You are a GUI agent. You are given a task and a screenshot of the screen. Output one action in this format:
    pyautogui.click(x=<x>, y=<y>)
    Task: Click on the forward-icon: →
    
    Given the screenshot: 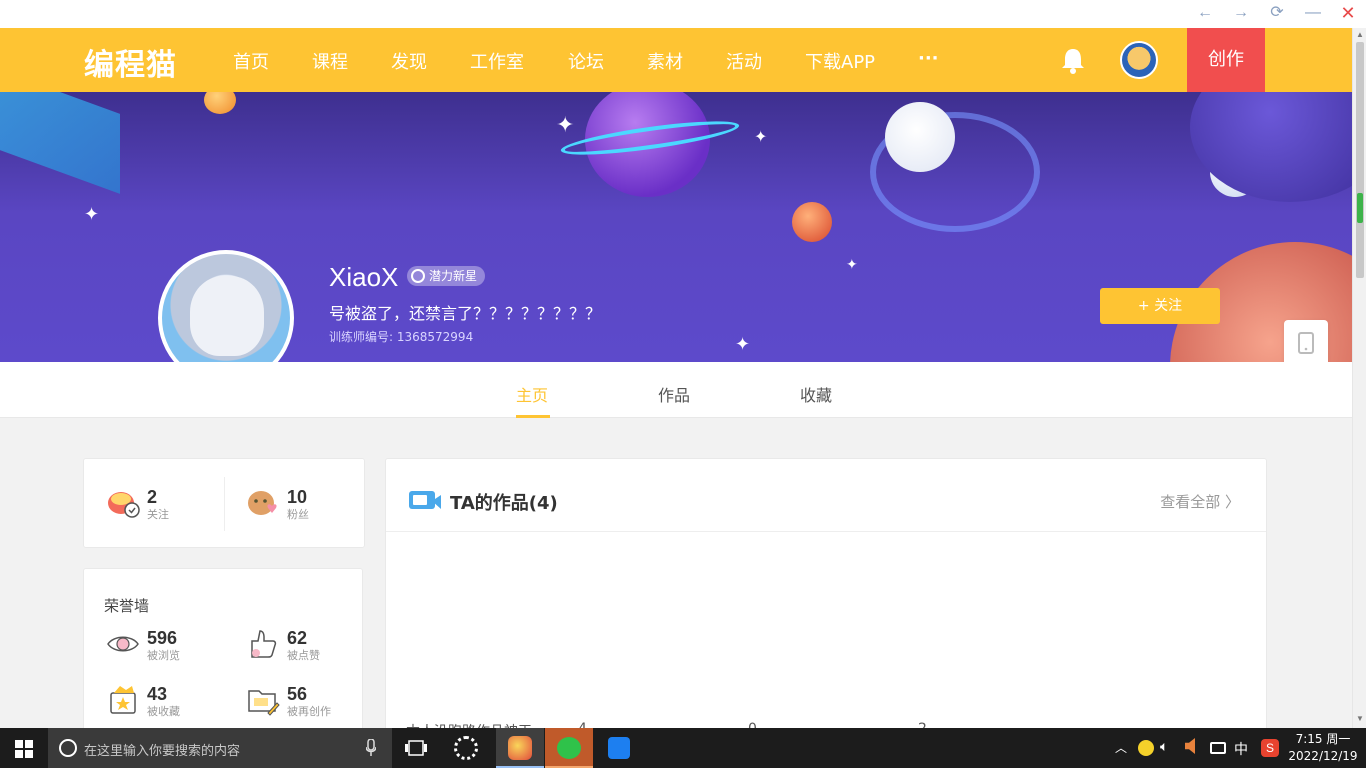 What is the action you would take?
    pyautogui.click(x=1241, y=13)
    